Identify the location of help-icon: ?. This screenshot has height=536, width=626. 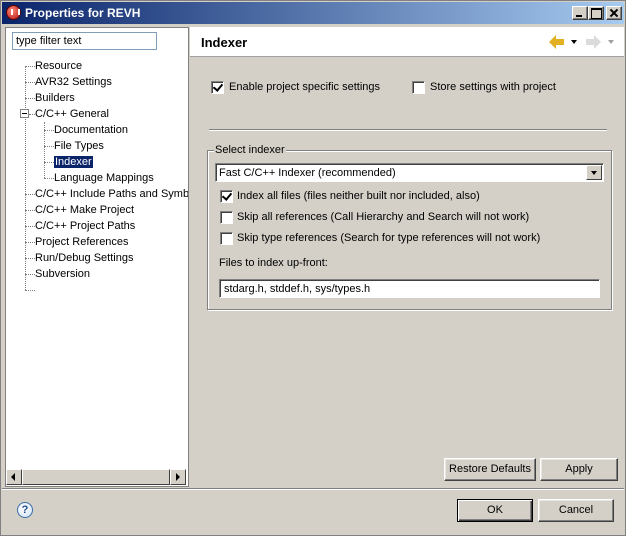
(25, 510).